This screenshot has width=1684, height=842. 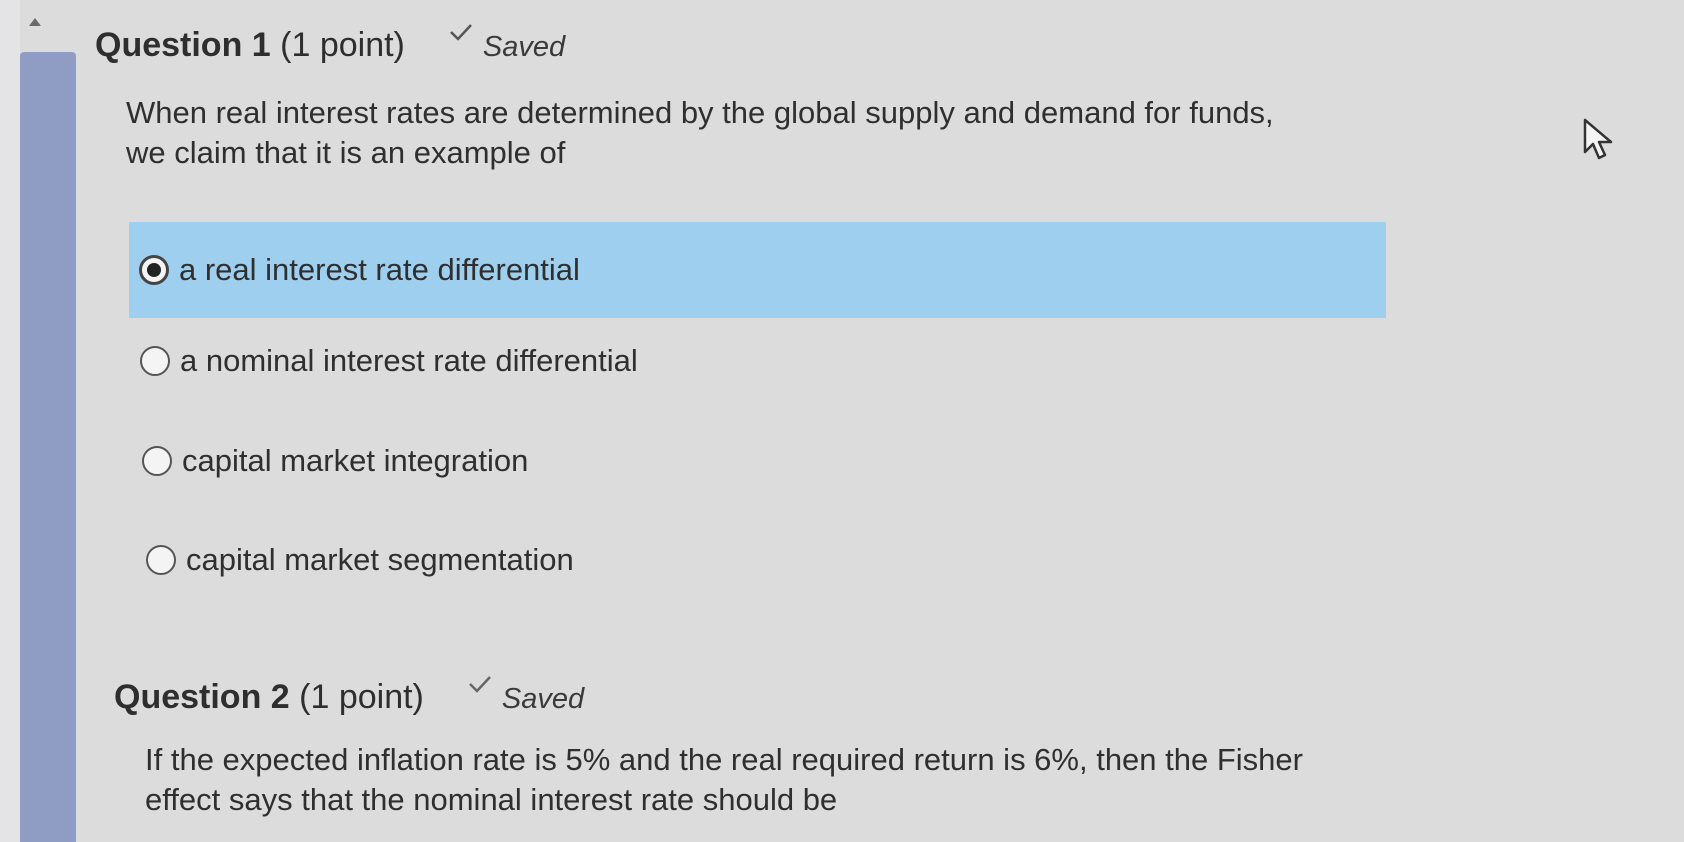 What do you see at coordinates (1600, 142) in the screenshot?
I see `mouse-pointer-icon` at bounding box center [1600, 142].